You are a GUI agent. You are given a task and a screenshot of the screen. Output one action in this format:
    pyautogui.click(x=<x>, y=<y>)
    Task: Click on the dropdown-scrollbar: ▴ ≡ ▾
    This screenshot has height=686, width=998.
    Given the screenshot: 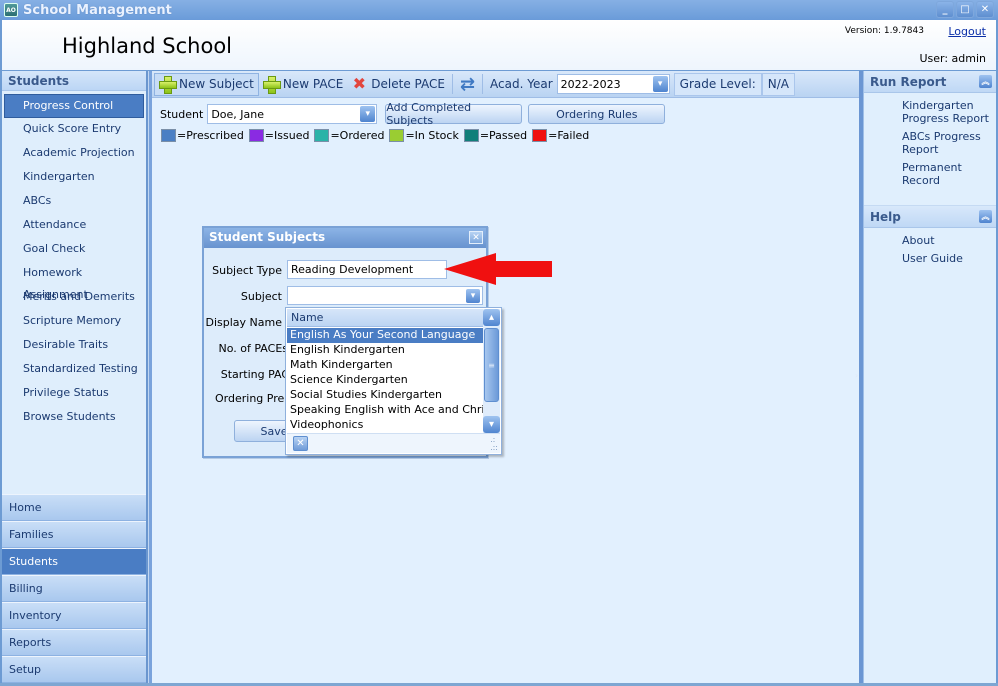 What is the action you would take?
    pyautogui.click(x=491, y=371)
    